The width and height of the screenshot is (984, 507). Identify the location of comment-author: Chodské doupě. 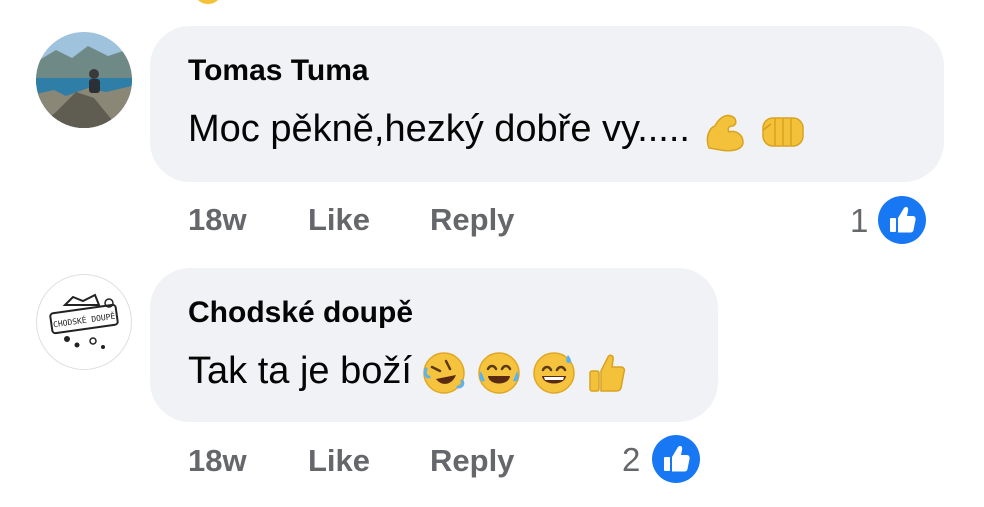
(300, 313).